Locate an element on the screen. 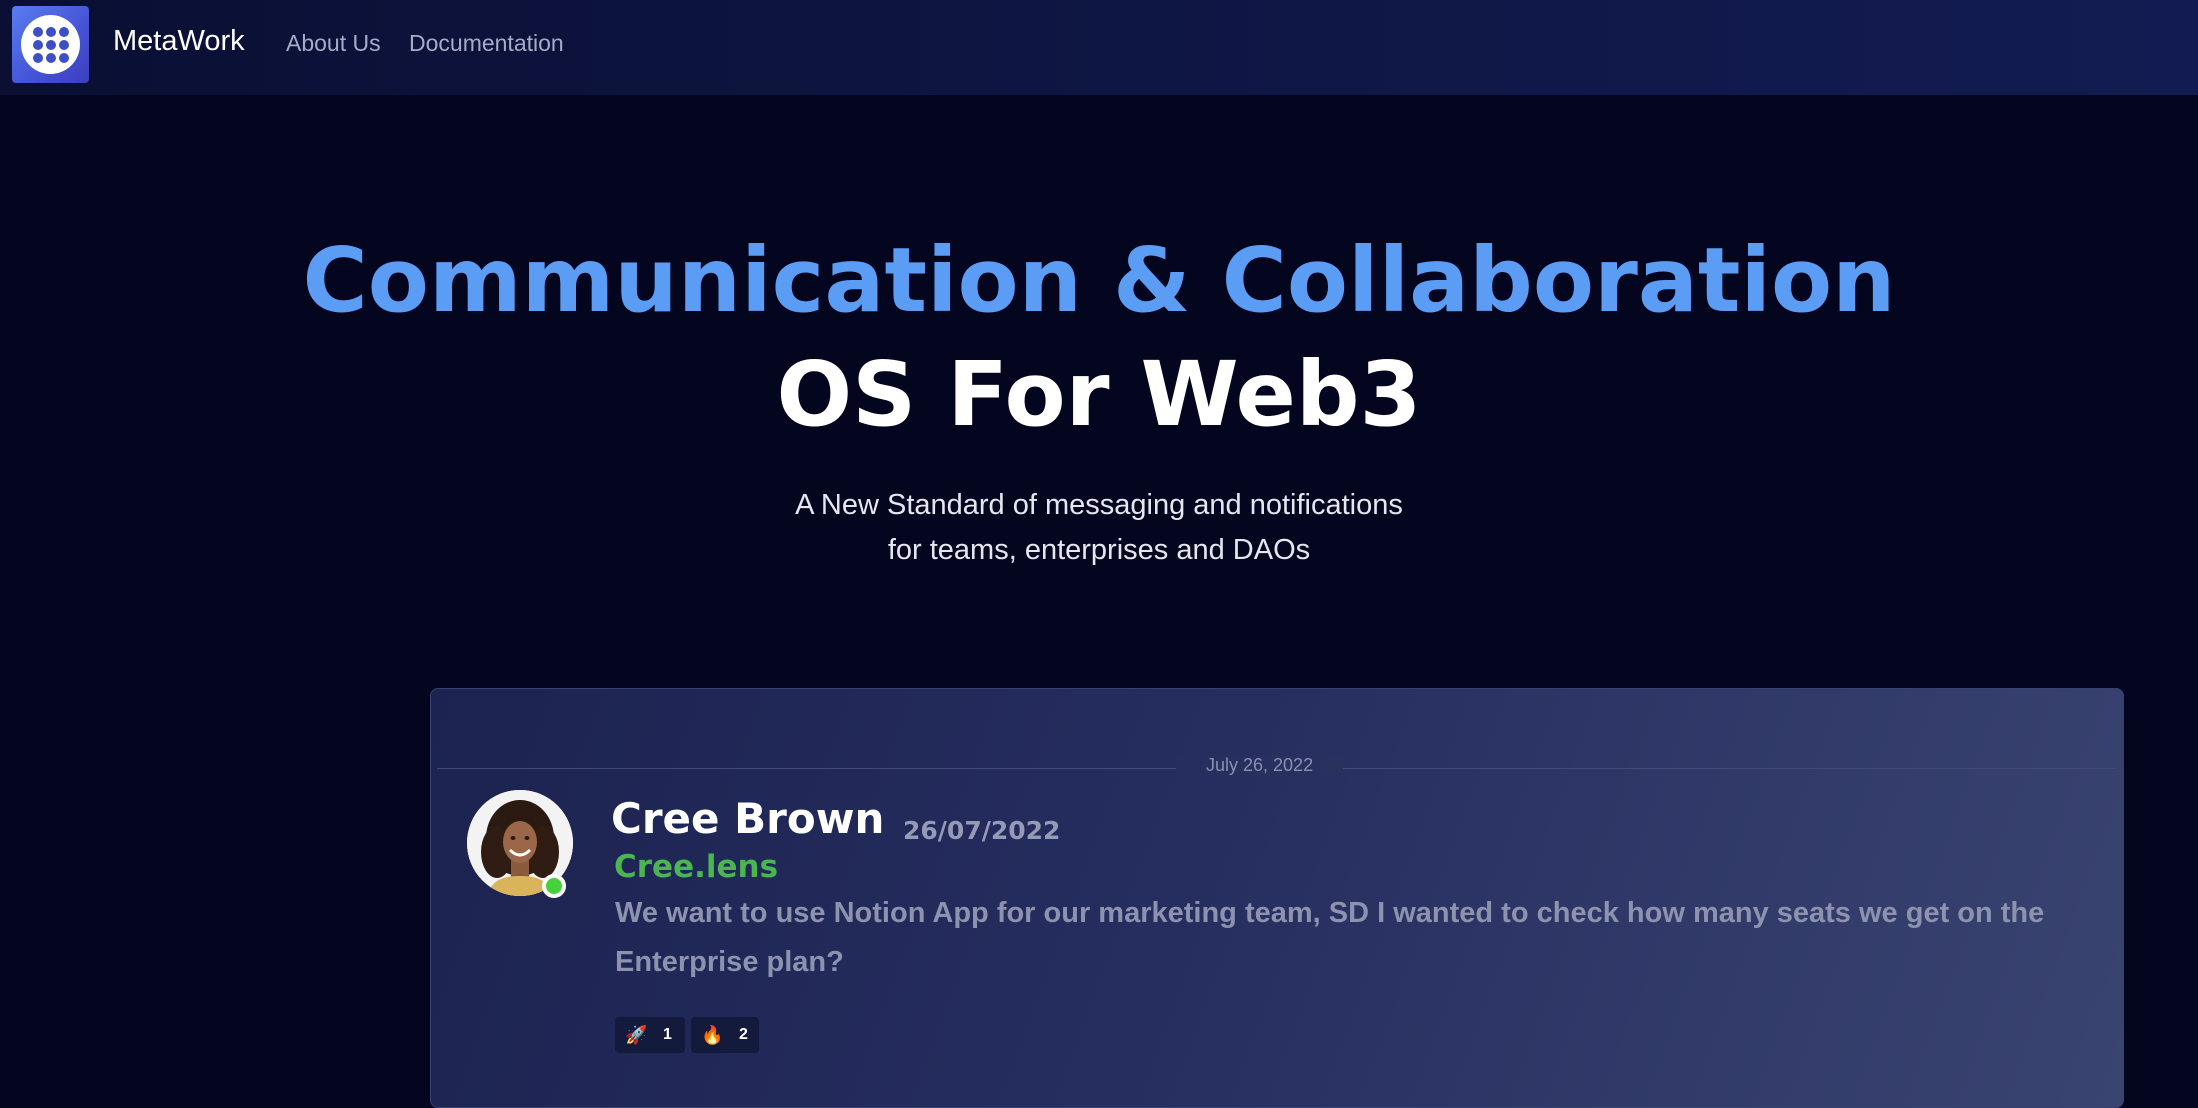 This screenshot has width=2198, height=1108. hero-title-line-2: OS For Web3 is located at coordinates (1099, 394).